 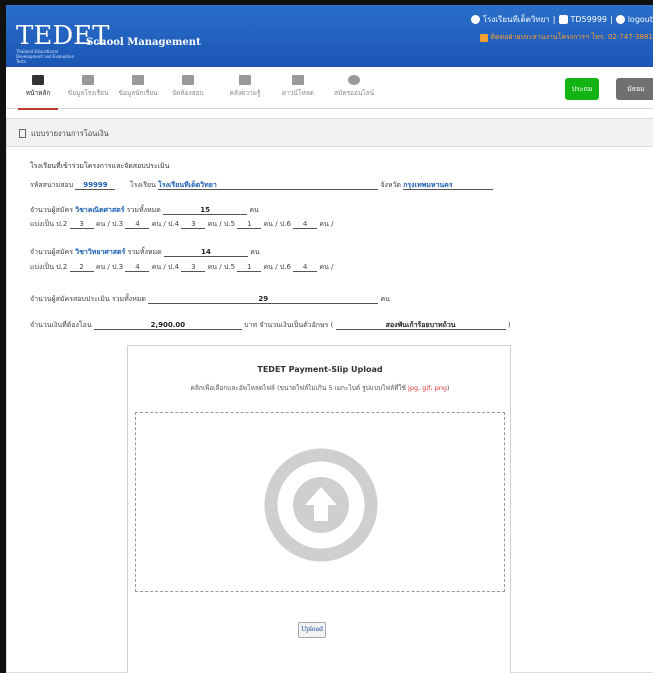 What do you see at coordinates (88, 80) in the screenshot?
I see `school-icon` at bounding box center [88, 80].